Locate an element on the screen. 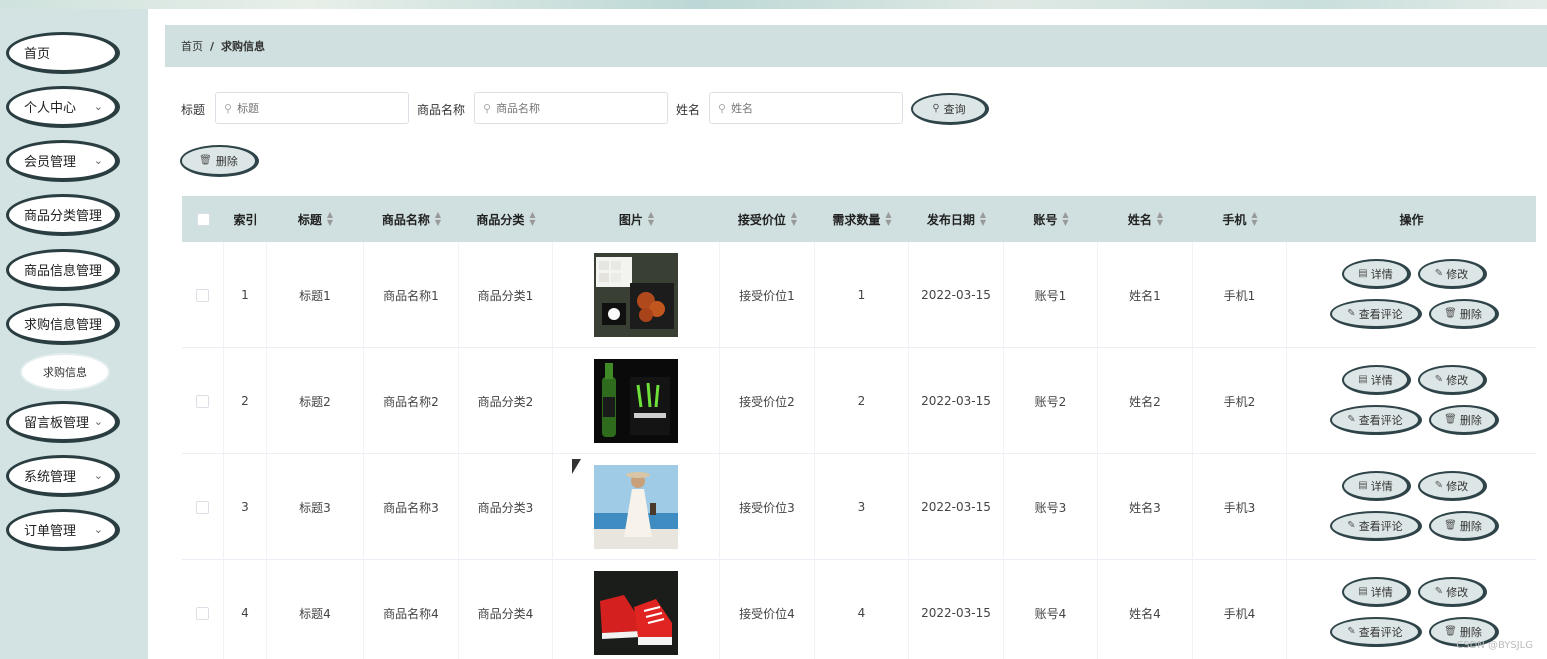  breadcrumb-home: 首页 is located at coordinates (192, 46).